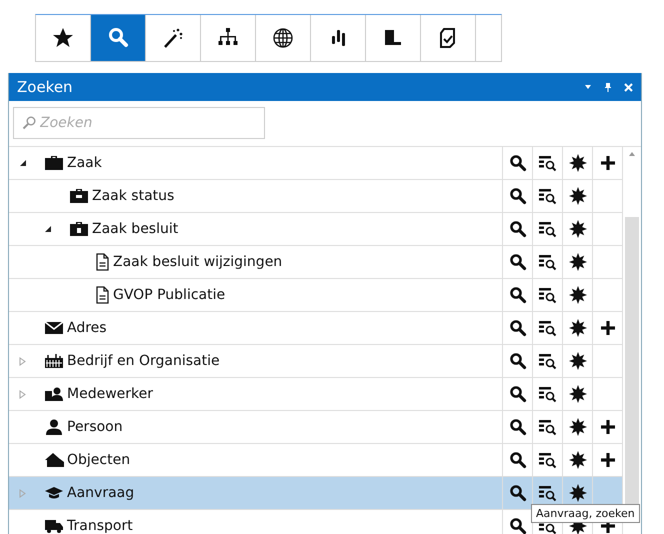 This screenshot has height=534, width=664. Describe the element at coordinates (87, 328) in the screenshot. I see `tree-item-label: Adres` at that location.